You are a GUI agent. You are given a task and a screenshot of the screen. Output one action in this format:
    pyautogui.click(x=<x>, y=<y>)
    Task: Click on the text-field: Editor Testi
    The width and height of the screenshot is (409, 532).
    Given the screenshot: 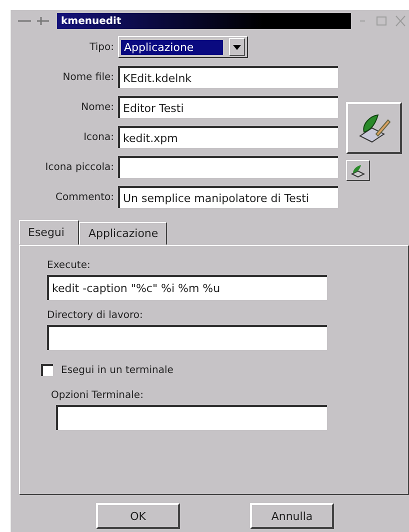 What is the action you would take?
    pyautogui.click(x=228, y=107)
    